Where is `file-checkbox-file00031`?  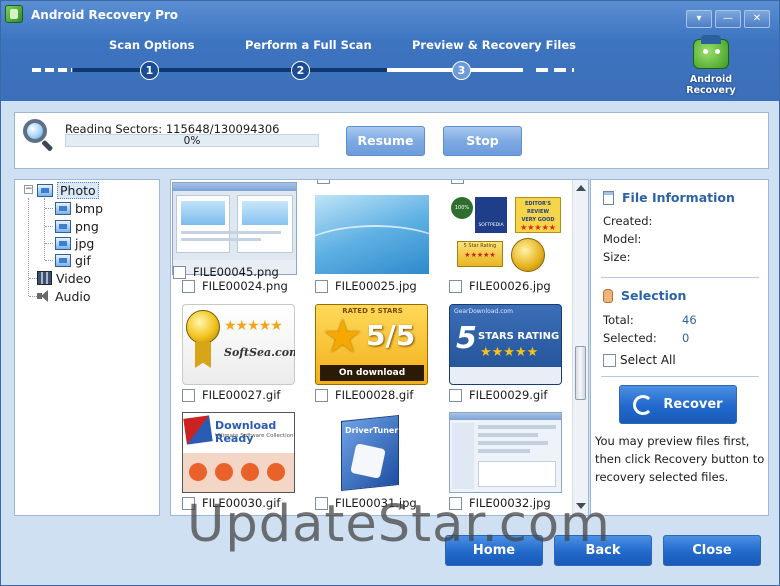
file-checkbox-file00031 is located at coordinates (321, 503).